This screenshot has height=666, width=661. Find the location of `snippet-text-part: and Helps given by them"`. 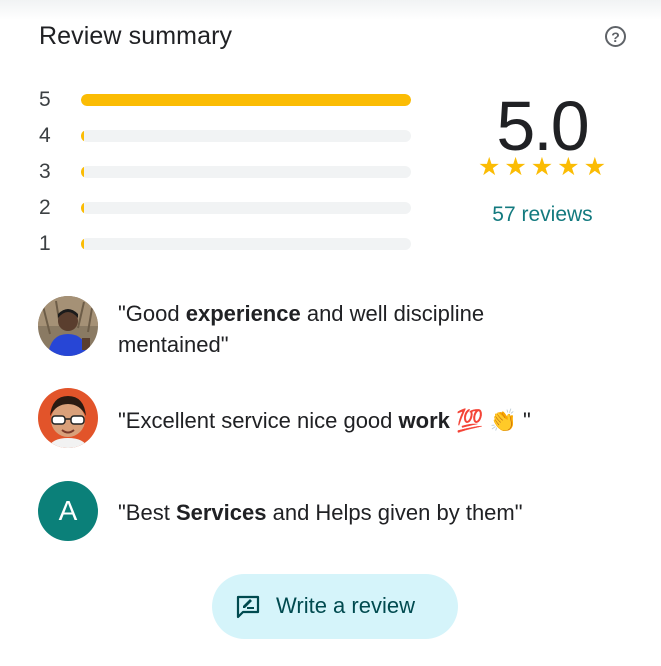

snippet-text-part: and Helps given by them" is located at coordinates (394, 512).